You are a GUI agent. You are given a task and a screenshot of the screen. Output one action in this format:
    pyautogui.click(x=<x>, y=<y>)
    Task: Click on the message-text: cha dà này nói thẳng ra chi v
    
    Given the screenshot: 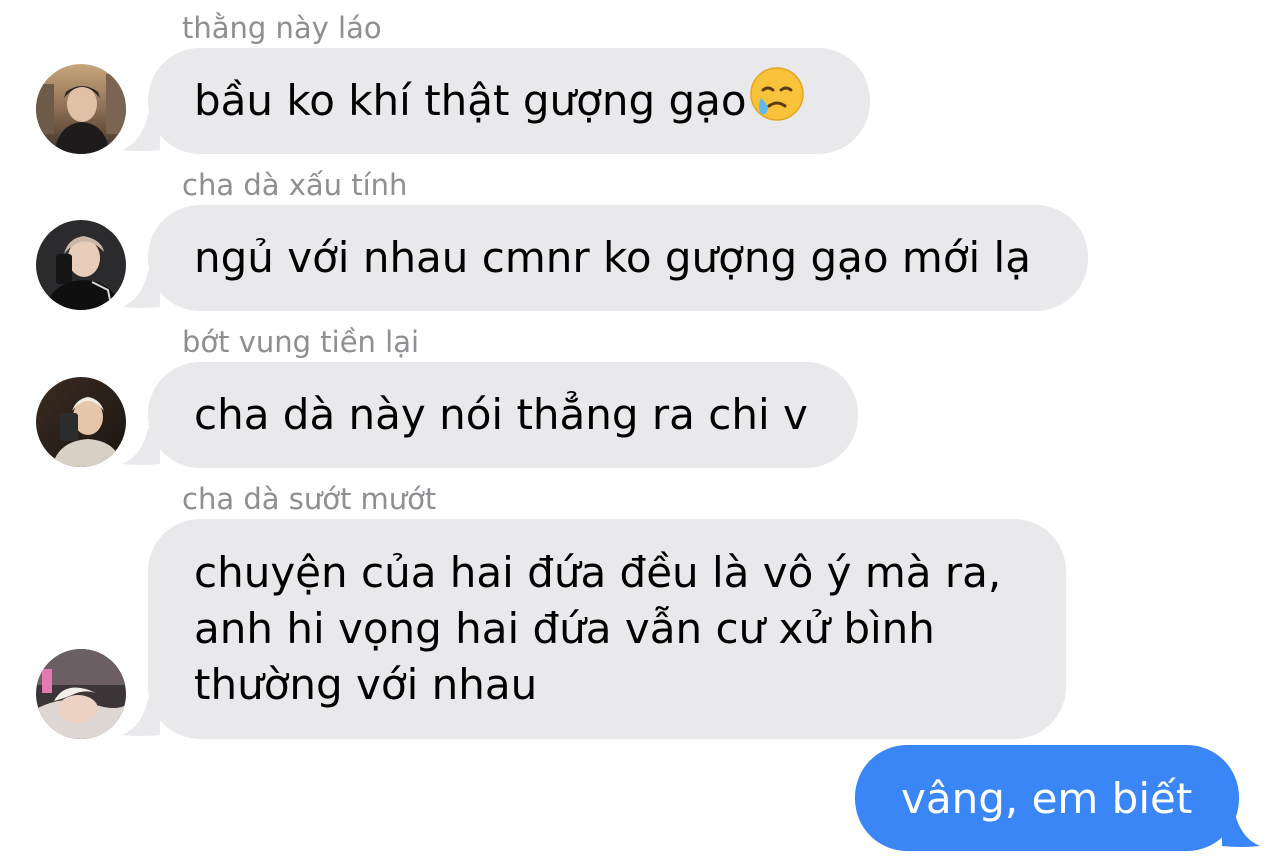 What is the action you would take?
    pyautogui.click(x=501, y=414)
    